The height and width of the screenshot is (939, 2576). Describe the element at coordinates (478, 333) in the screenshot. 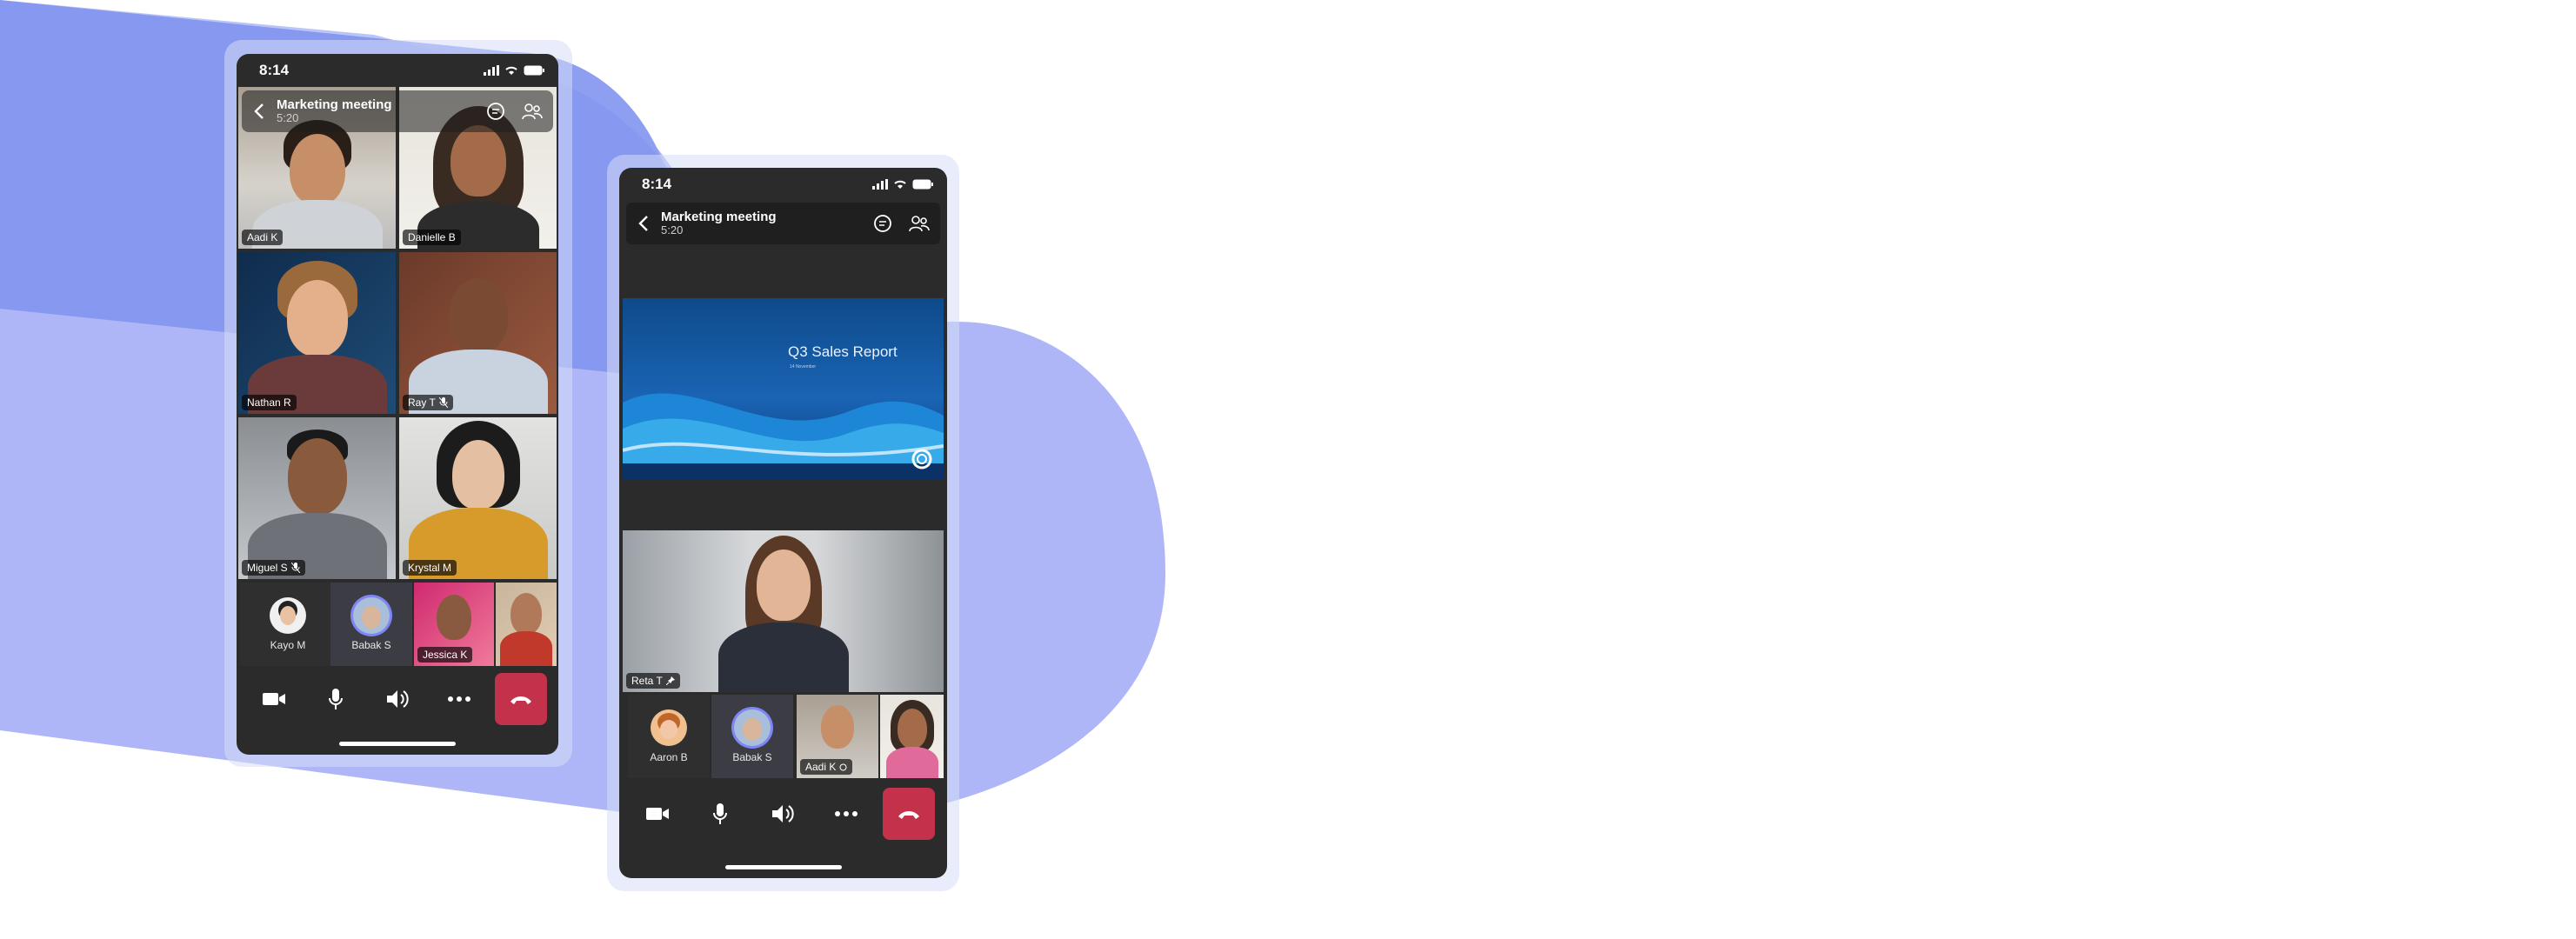

I see `video-tile-ray: Ray T` at that location.